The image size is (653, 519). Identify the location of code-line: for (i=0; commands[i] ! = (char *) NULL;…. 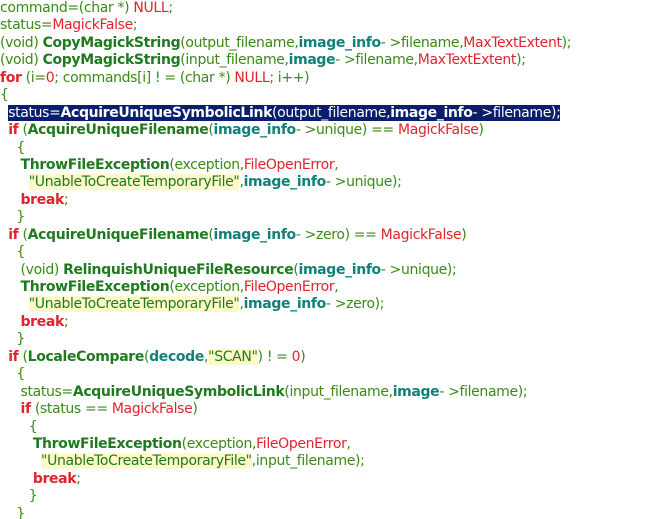
(326, 78).